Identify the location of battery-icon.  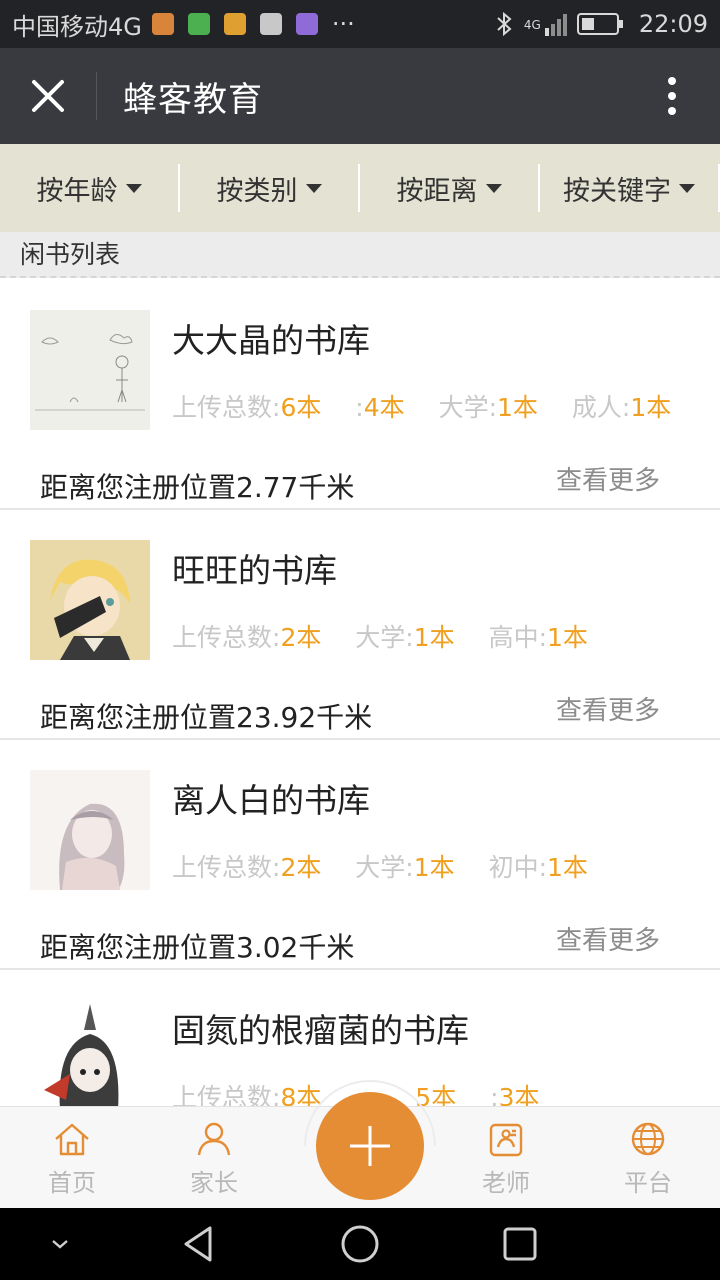
(599, 24).